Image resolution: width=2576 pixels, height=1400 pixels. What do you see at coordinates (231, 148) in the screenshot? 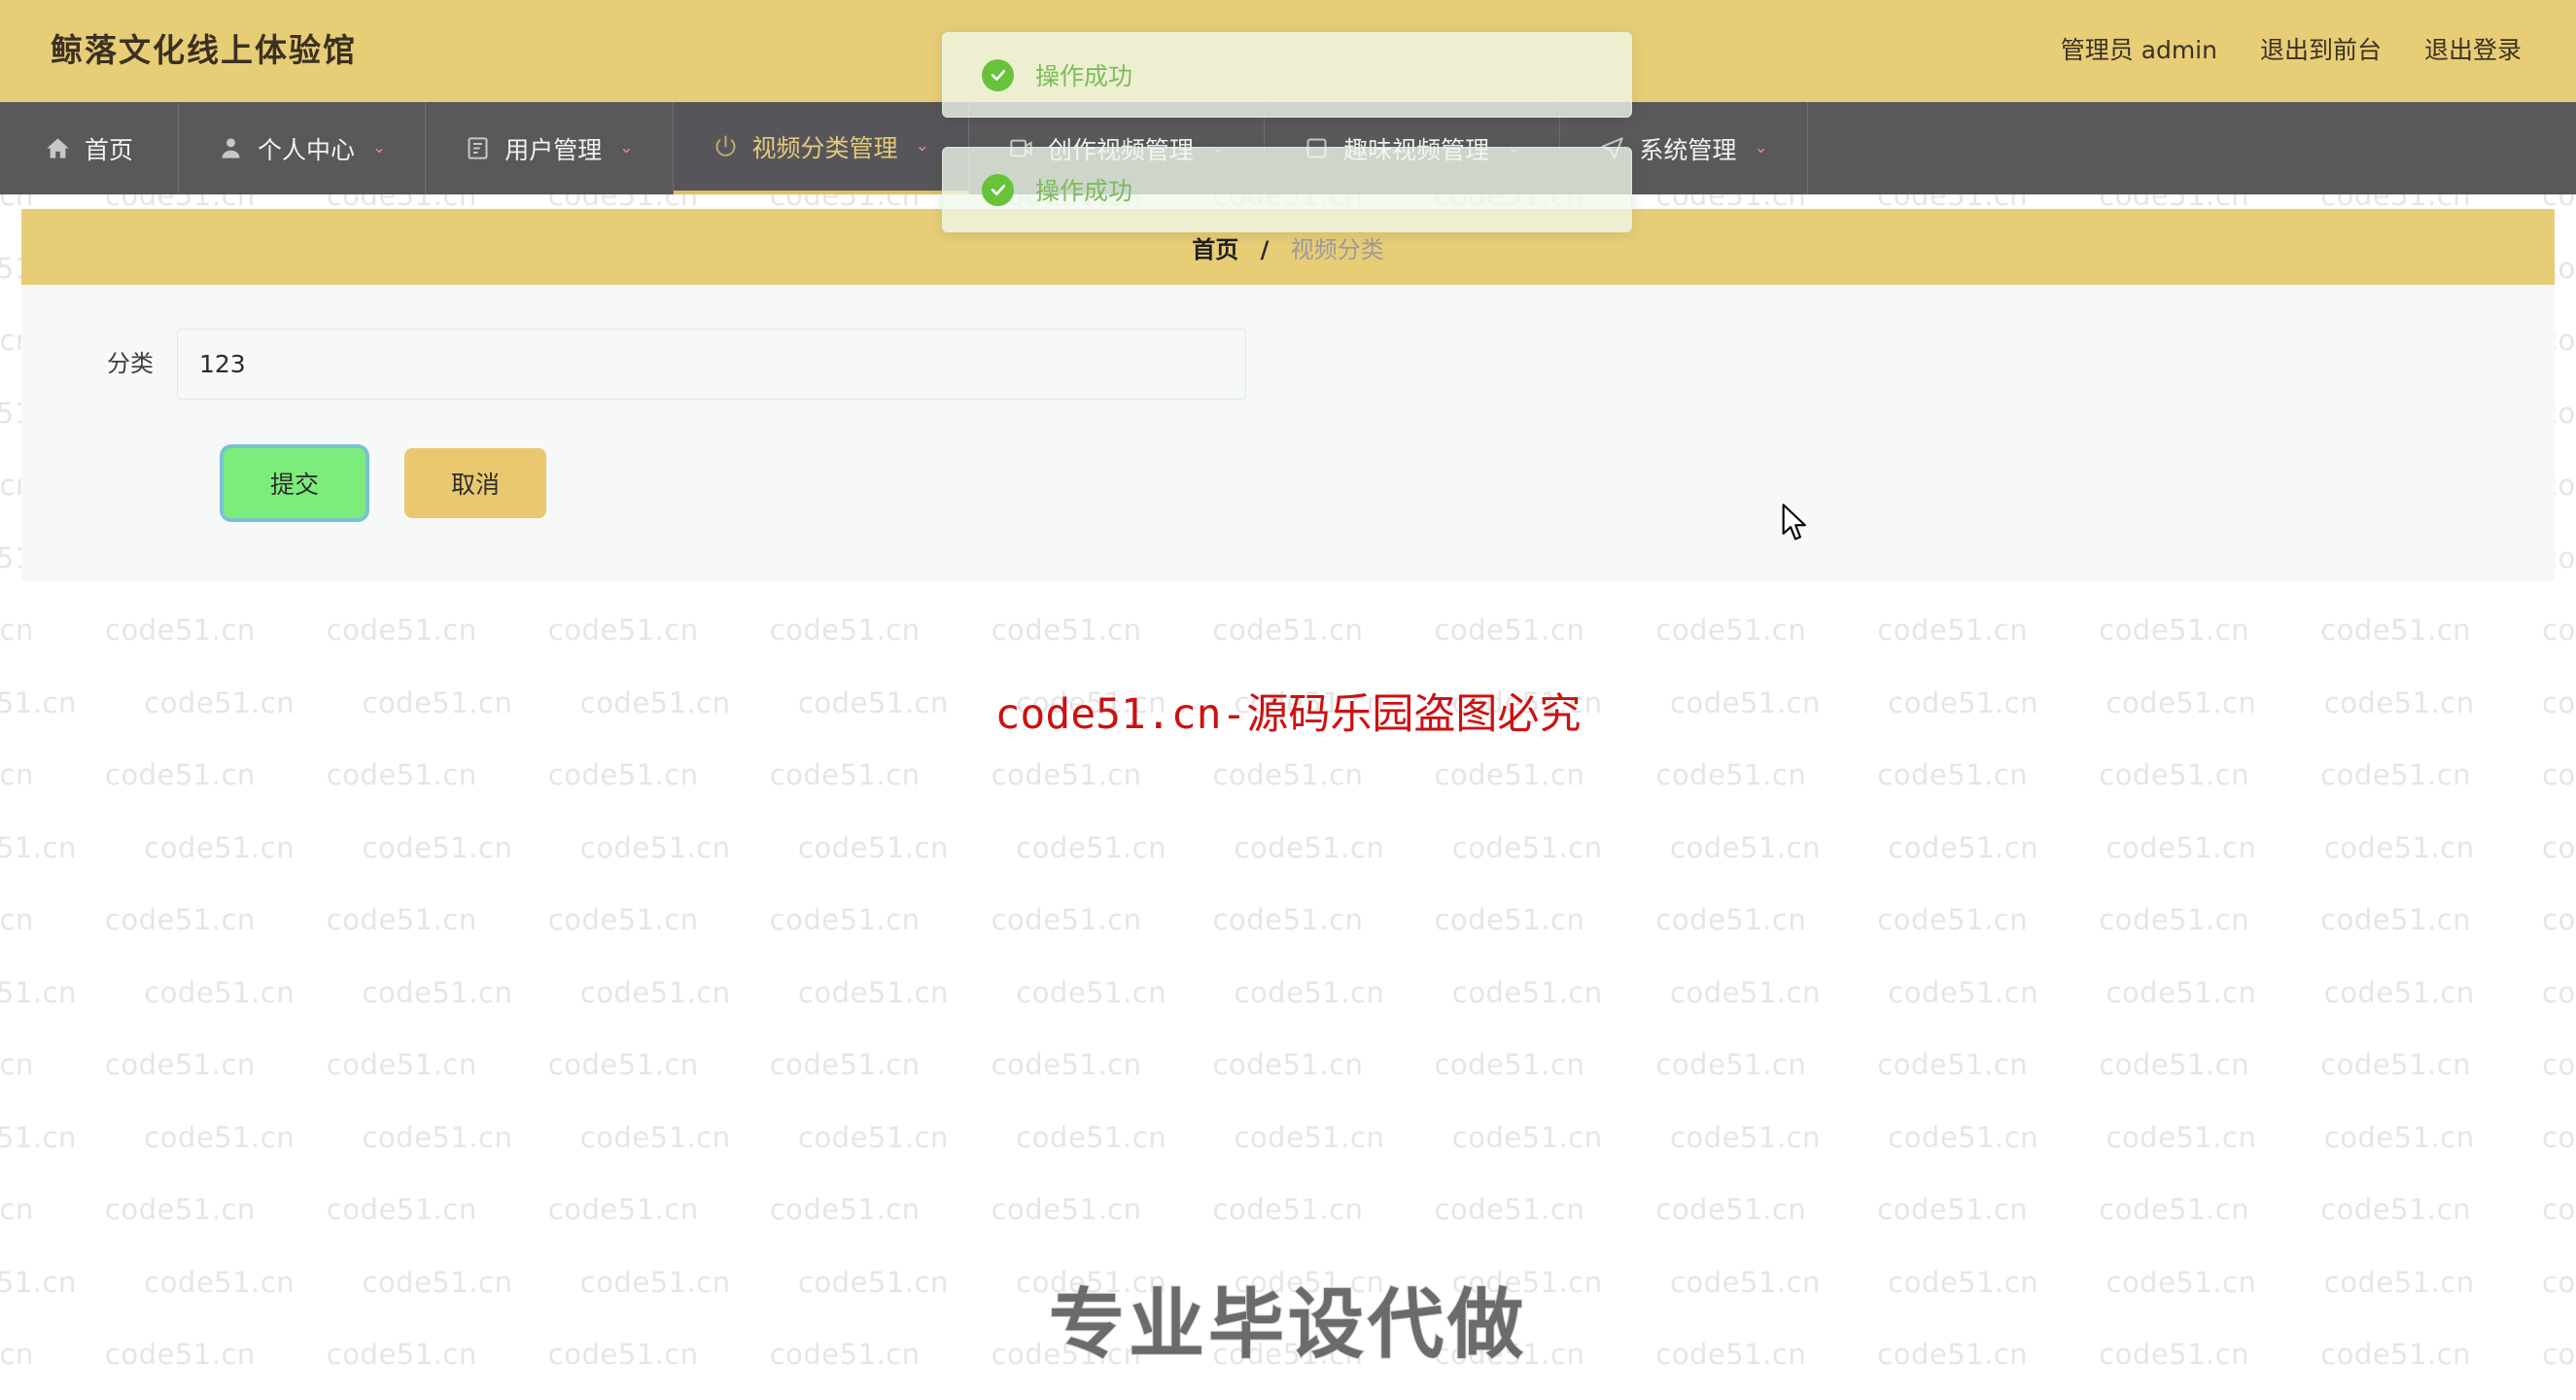
I see `user-icon` at bounding box center [231, 148].